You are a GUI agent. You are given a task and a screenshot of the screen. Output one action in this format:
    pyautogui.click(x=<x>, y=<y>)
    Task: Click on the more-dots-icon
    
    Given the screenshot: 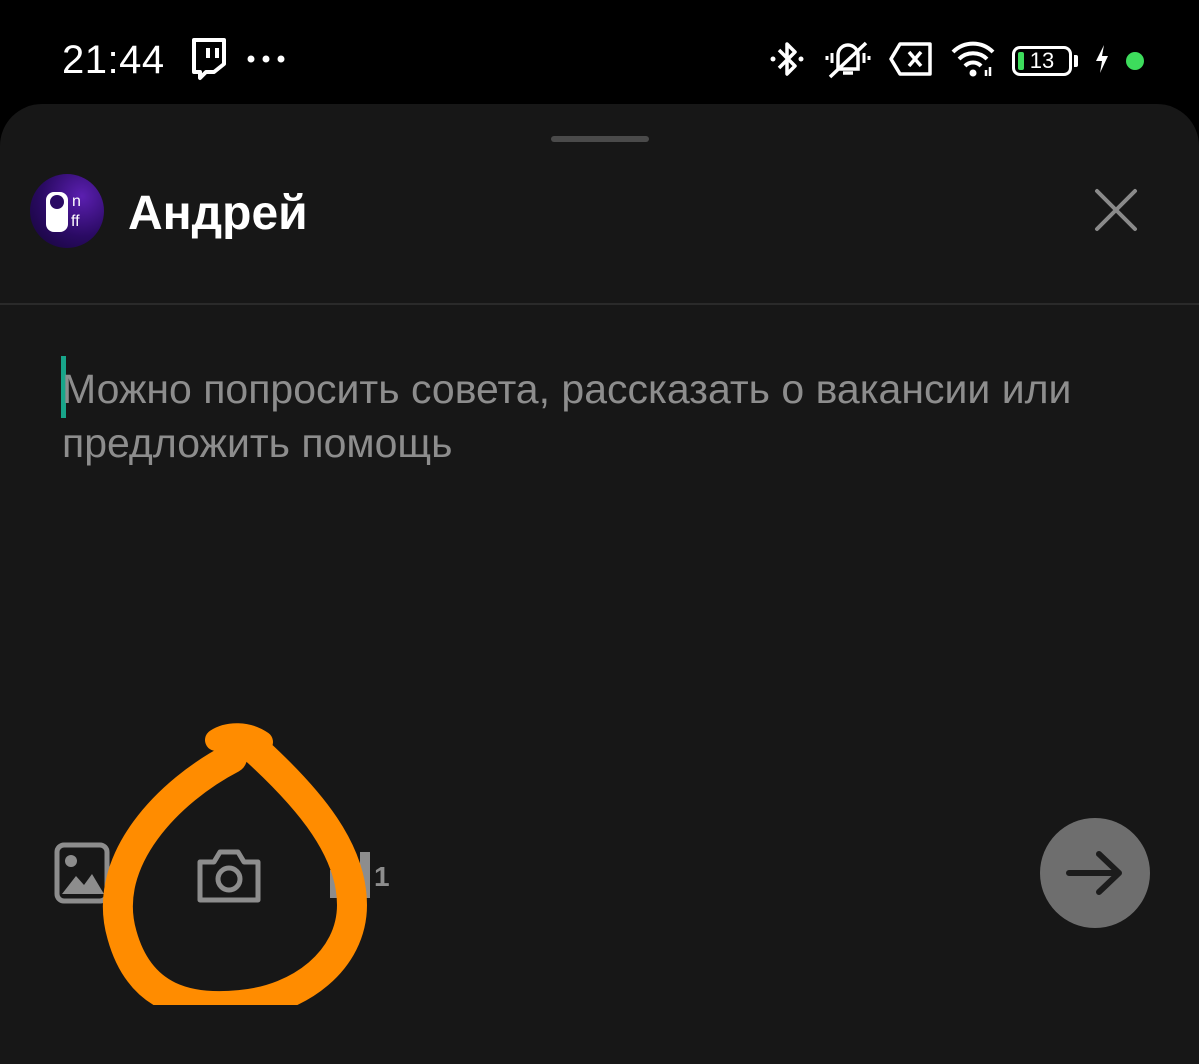 What is the action you would take?
    pyautogui.click(x=266, y=61)
    